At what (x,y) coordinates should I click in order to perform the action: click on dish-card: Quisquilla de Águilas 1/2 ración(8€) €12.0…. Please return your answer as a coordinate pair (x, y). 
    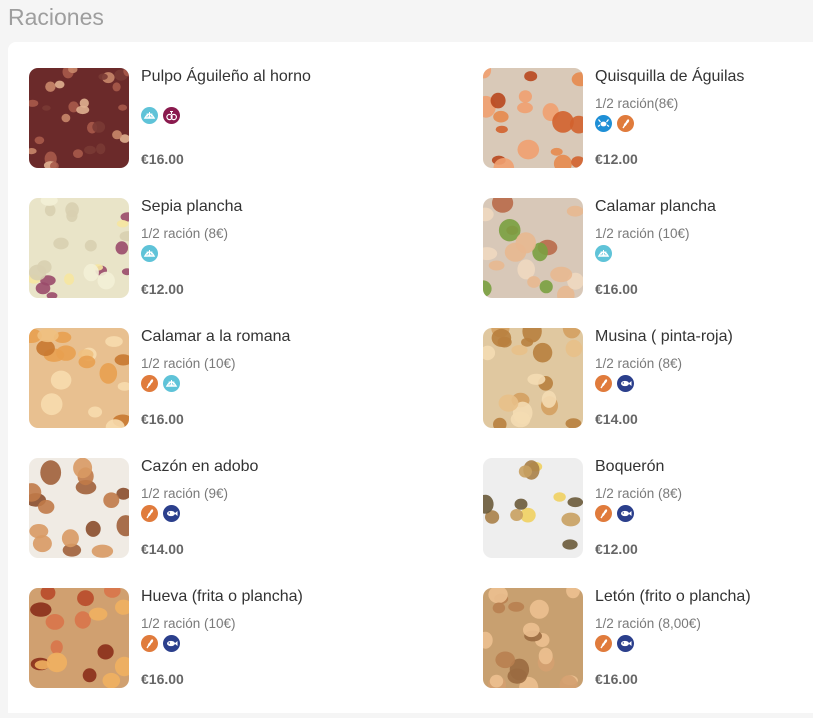
    Looking at the image, I should click on (633, 118).